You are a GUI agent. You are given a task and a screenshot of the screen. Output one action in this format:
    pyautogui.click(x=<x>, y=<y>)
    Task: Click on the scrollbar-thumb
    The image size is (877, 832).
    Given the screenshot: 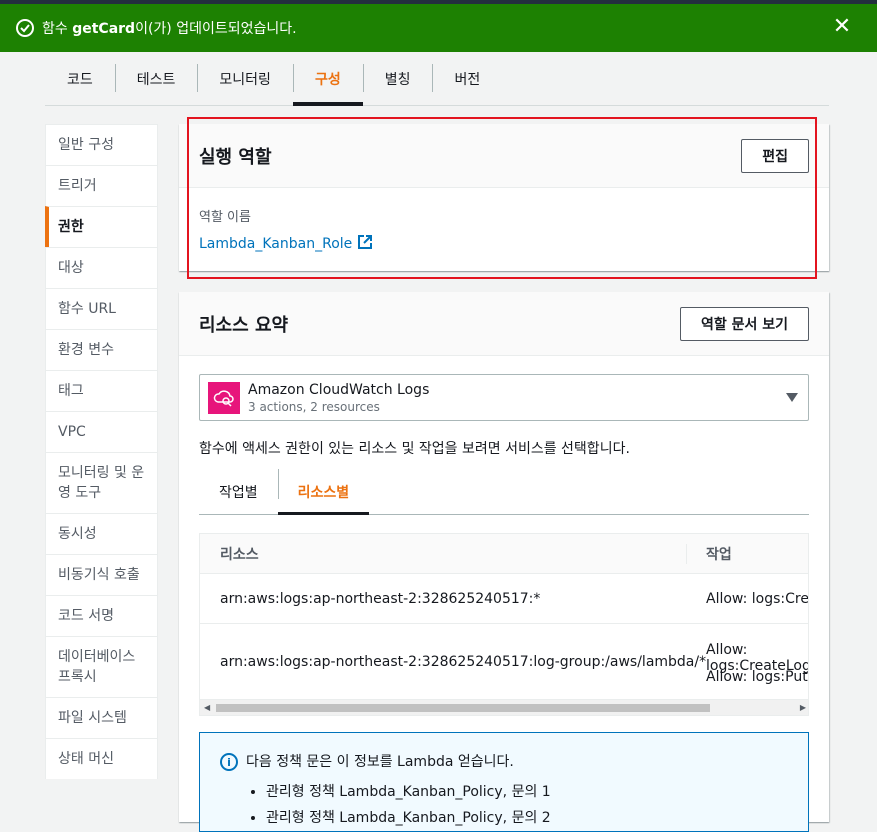 What is the action you would take?
    pyautogui.click(x=463, y=708)
    